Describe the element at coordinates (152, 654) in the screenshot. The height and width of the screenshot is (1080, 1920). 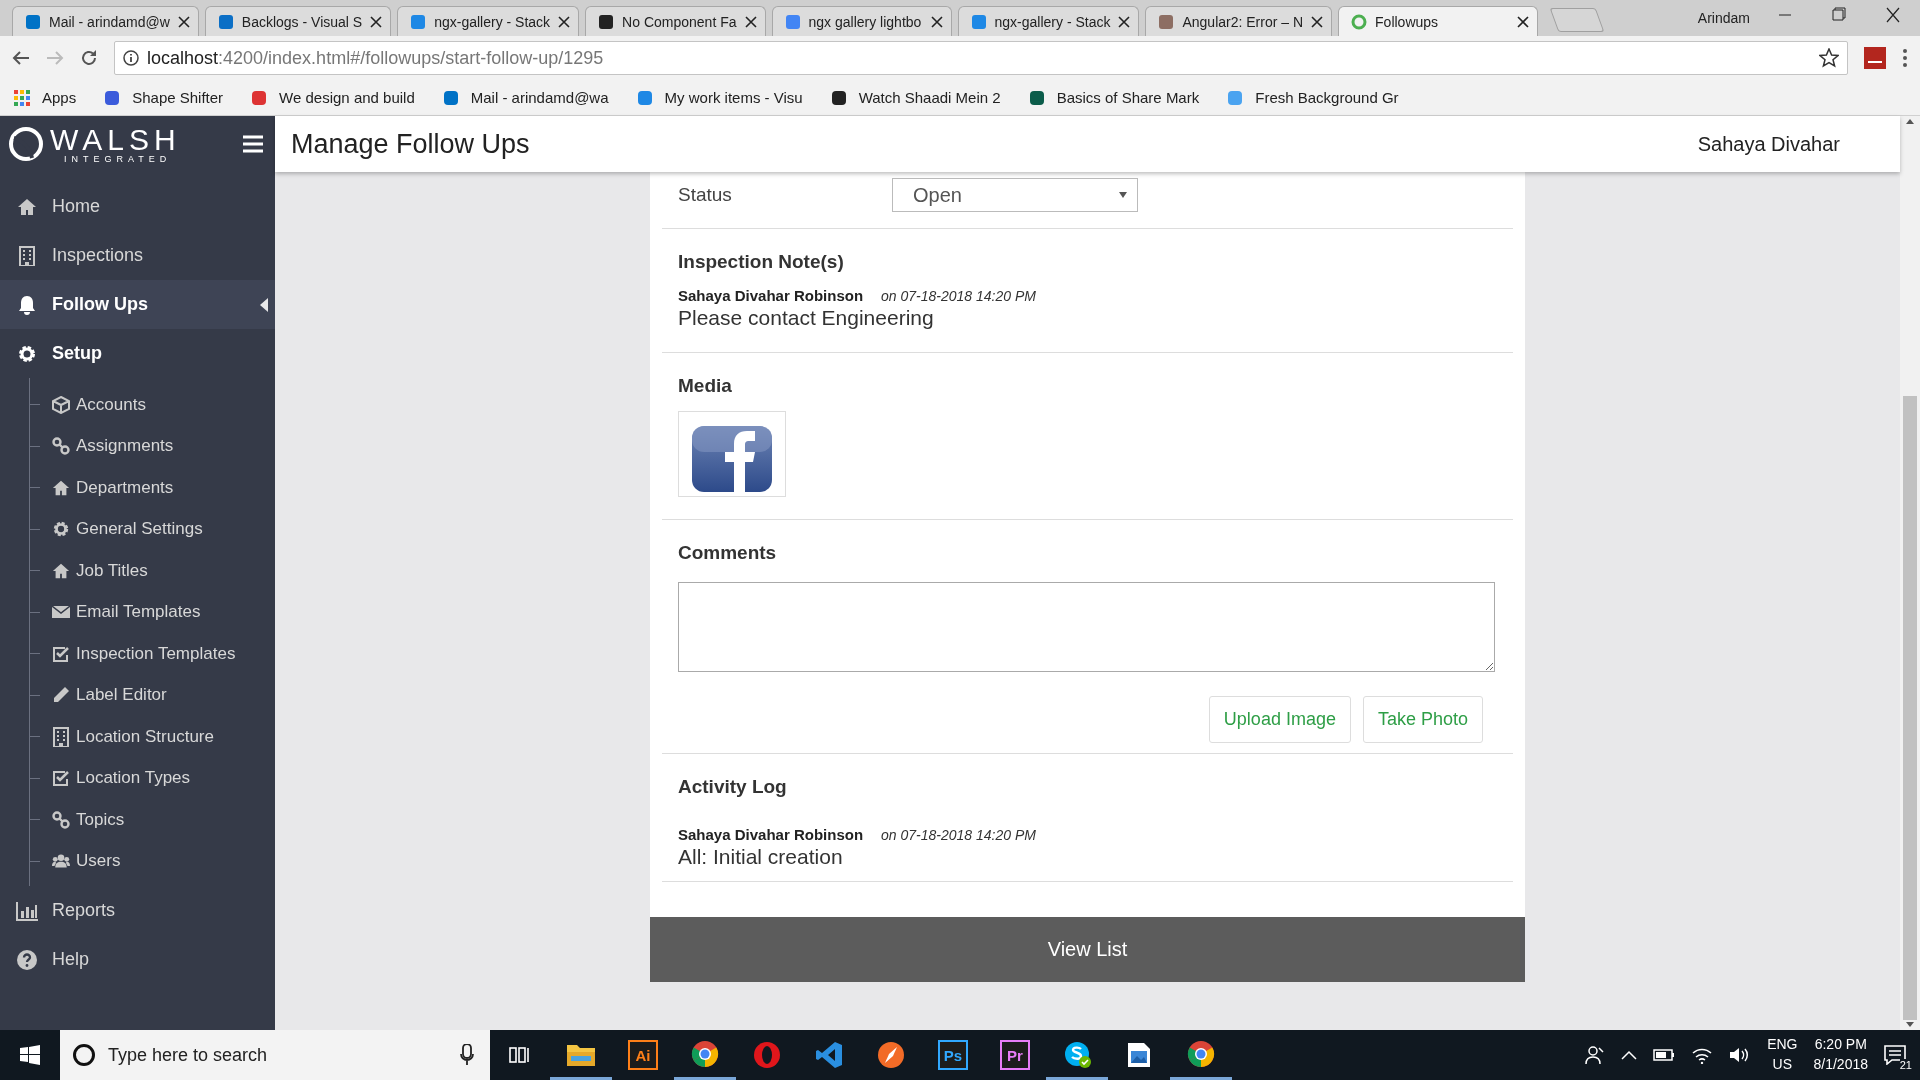
I see `nav-subitem: Inspection Templates` at that location.